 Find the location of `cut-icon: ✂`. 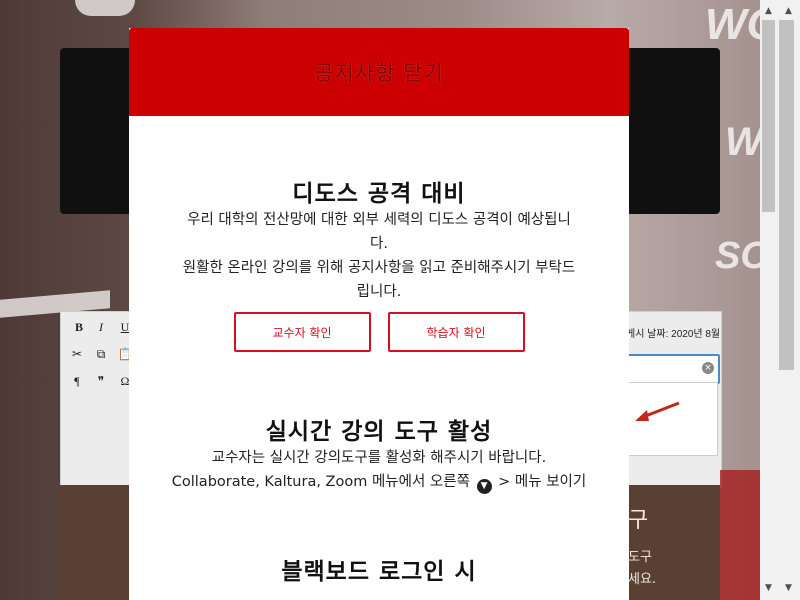

cut-icon: ✂ is located at coordinates (77, 354).